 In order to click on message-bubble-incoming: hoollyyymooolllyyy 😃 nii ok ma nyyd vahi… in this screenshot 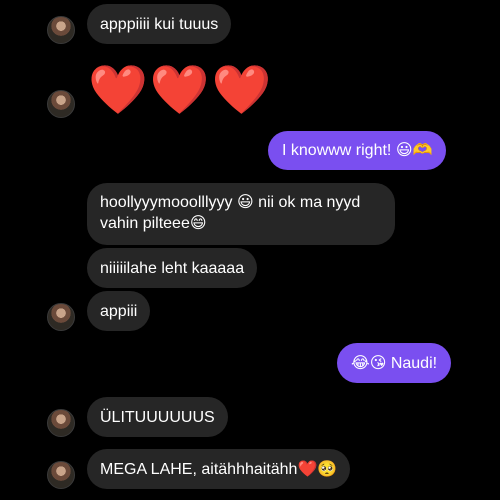, I will do `click(241, 214)`.